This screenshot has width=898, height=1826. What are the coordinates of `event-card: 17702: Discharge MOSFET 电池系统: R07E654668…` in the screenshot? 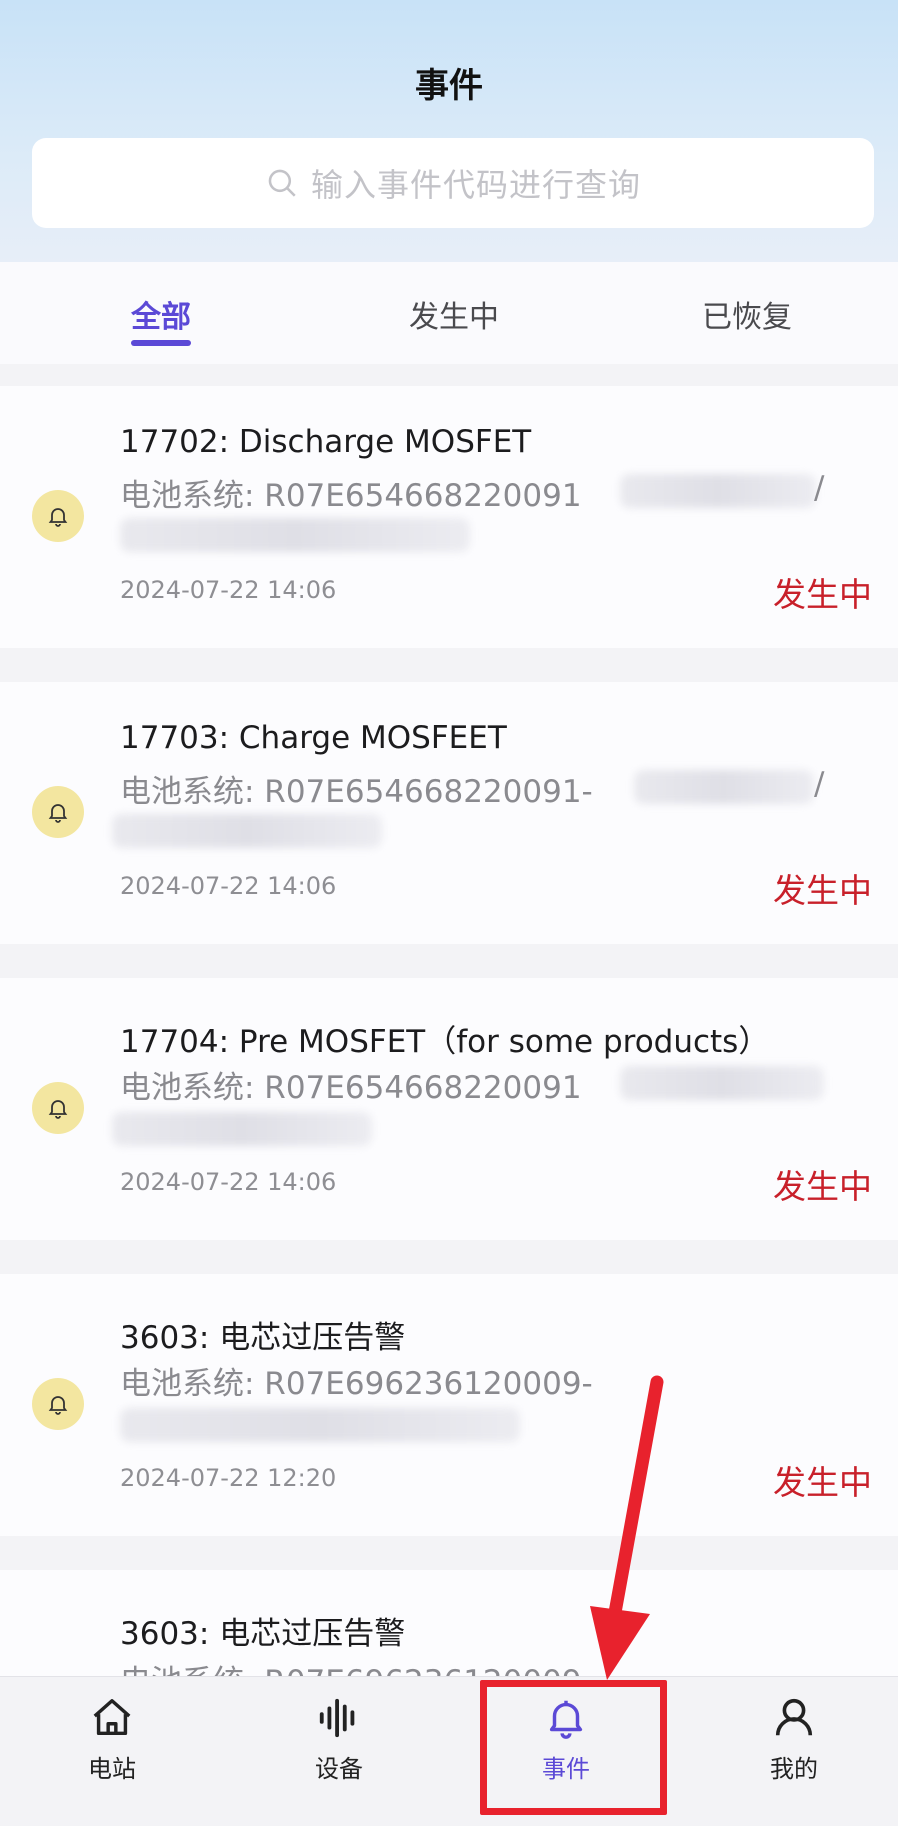 It's located at (449, 517).